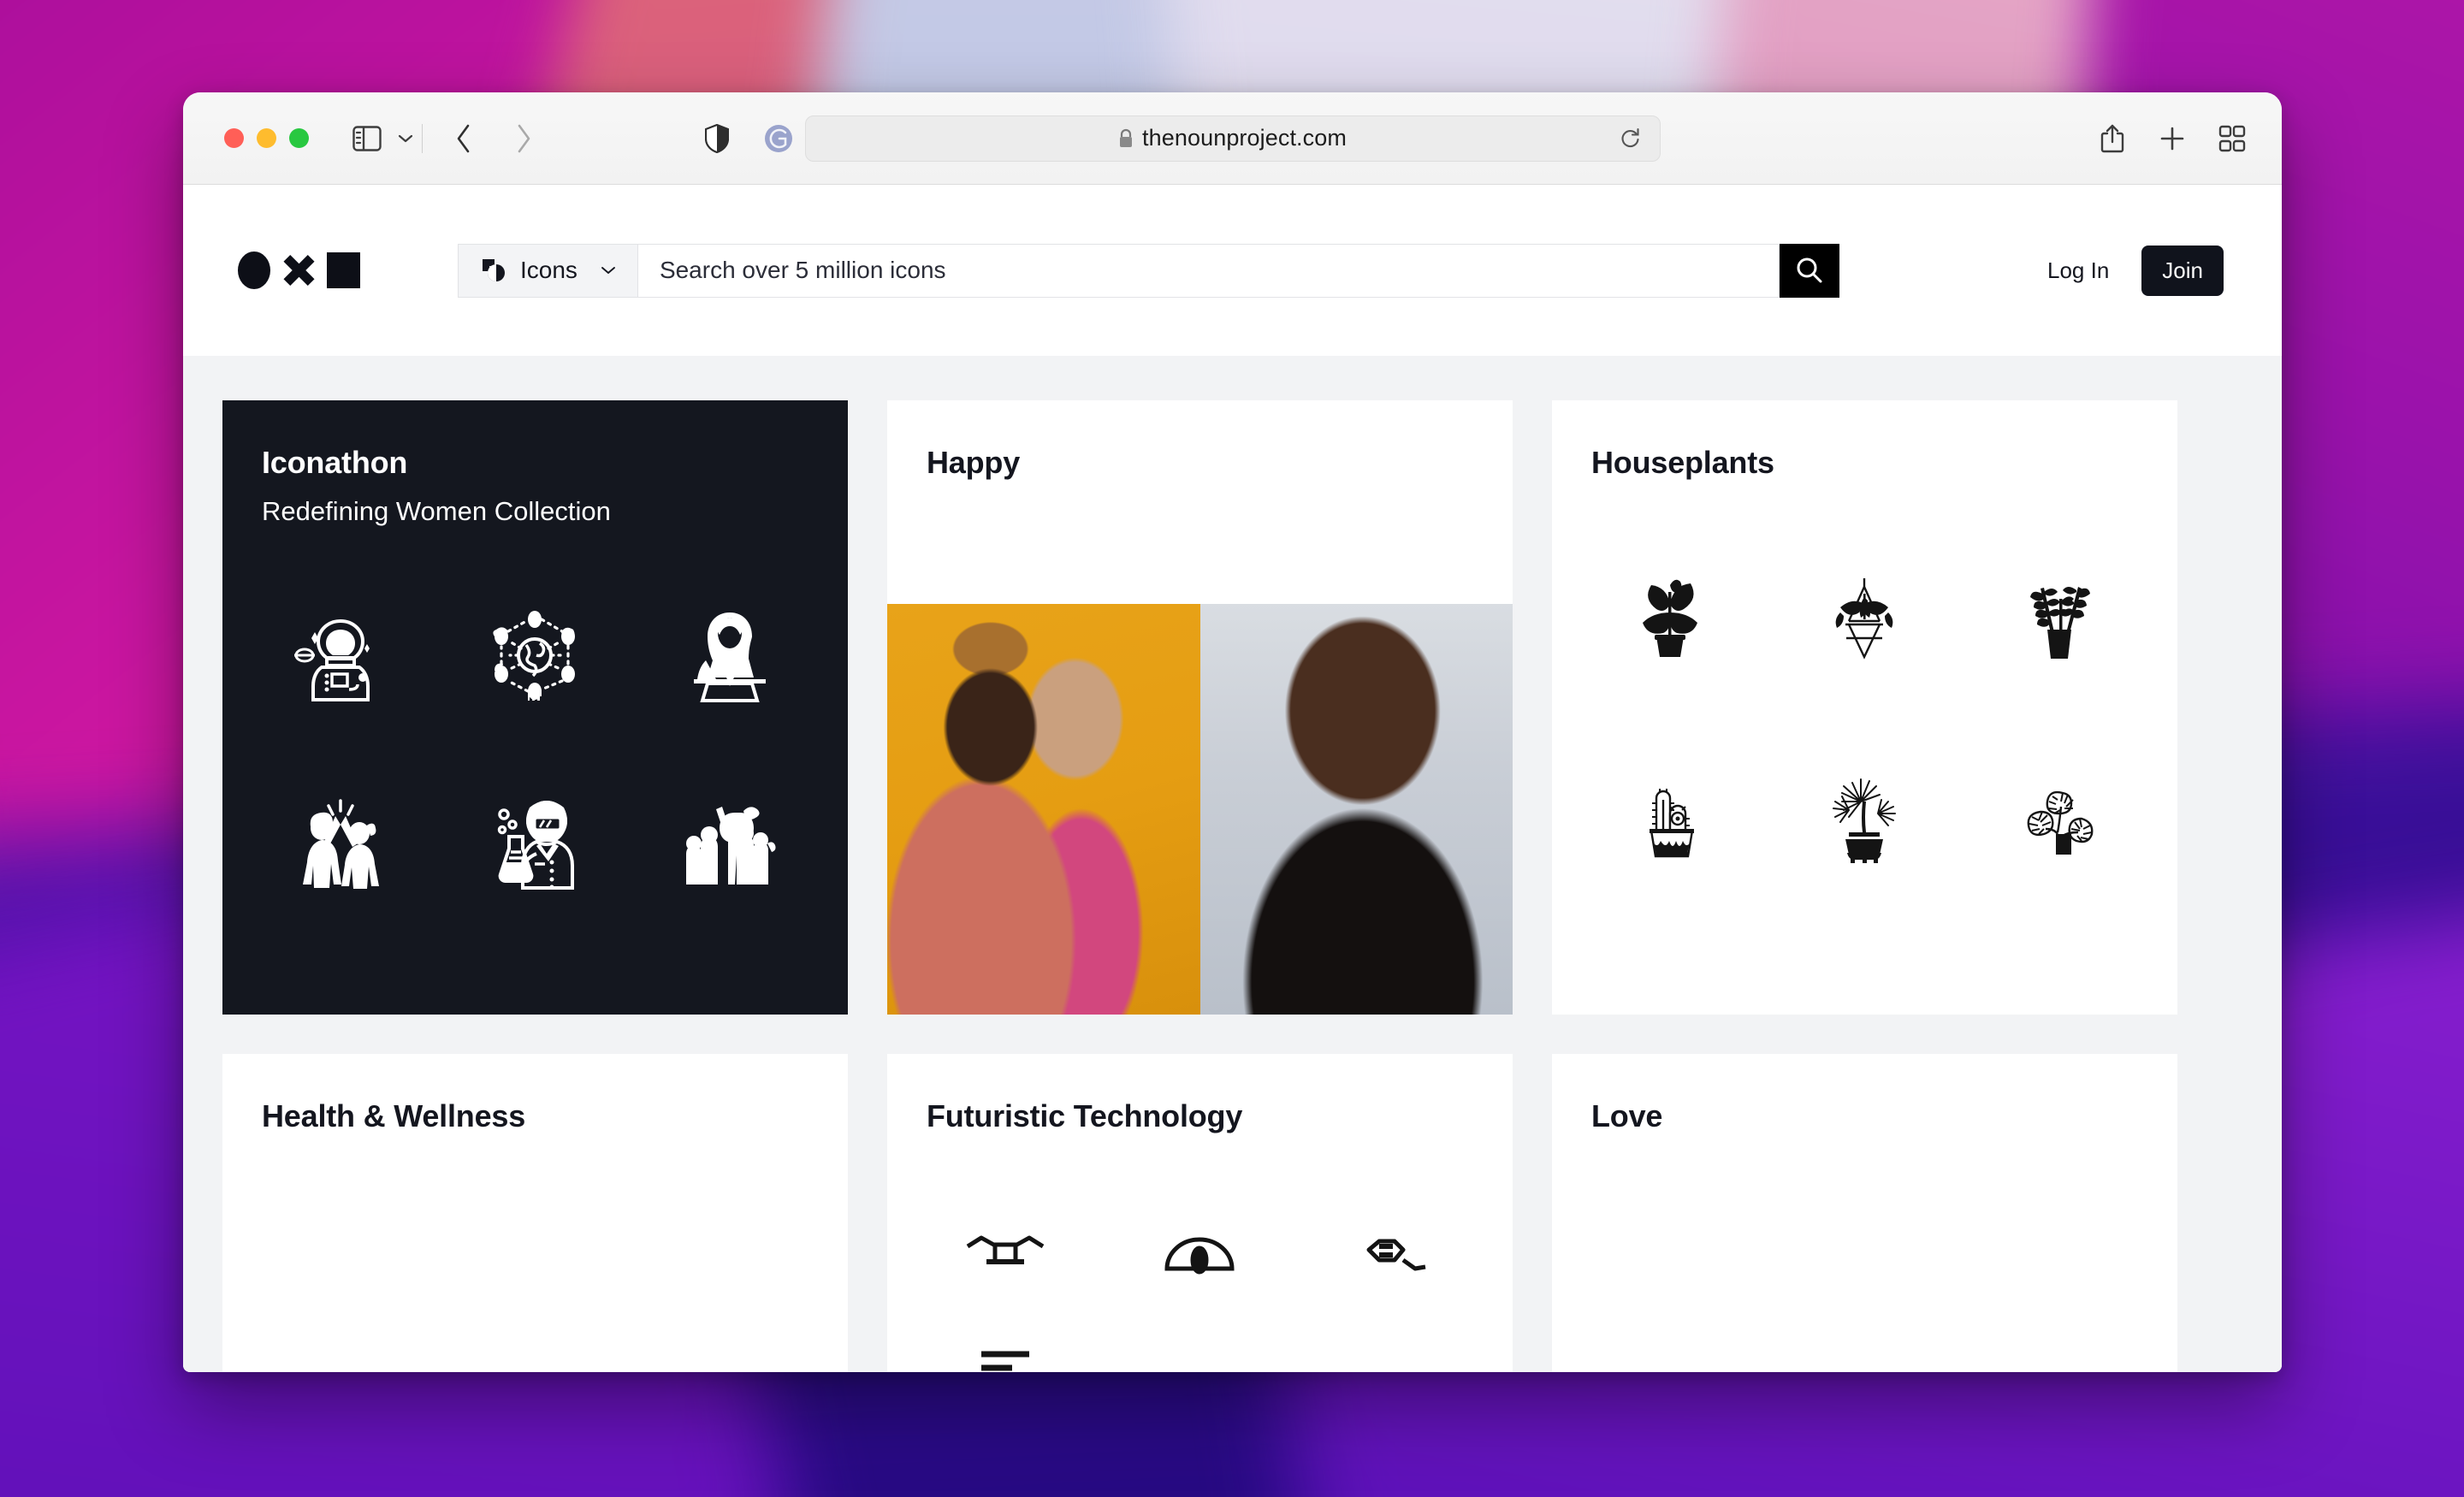 The width and height of the screenshot is (2464, 1497). What do you see at coordinates (717, 139) in the screenshot?
I see `privacy-shield-icon` at bounding box center [717, 139].